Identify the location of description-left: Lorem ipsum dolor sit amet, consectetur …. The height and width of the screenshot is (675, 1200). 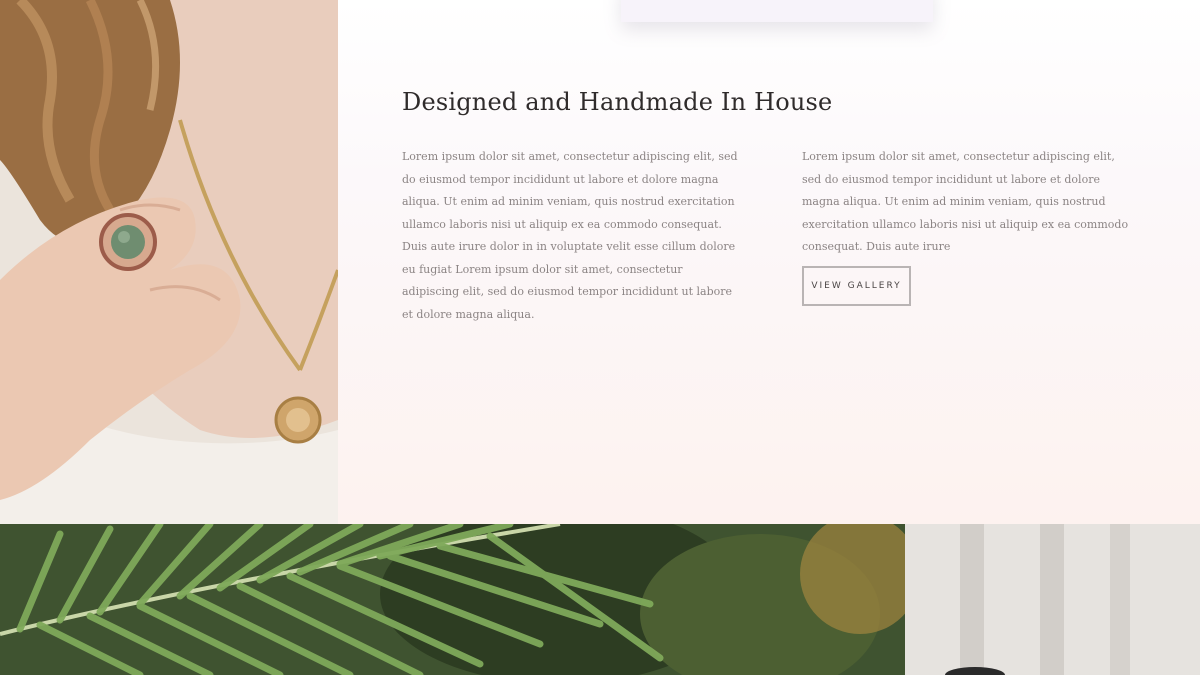
(570, 235).